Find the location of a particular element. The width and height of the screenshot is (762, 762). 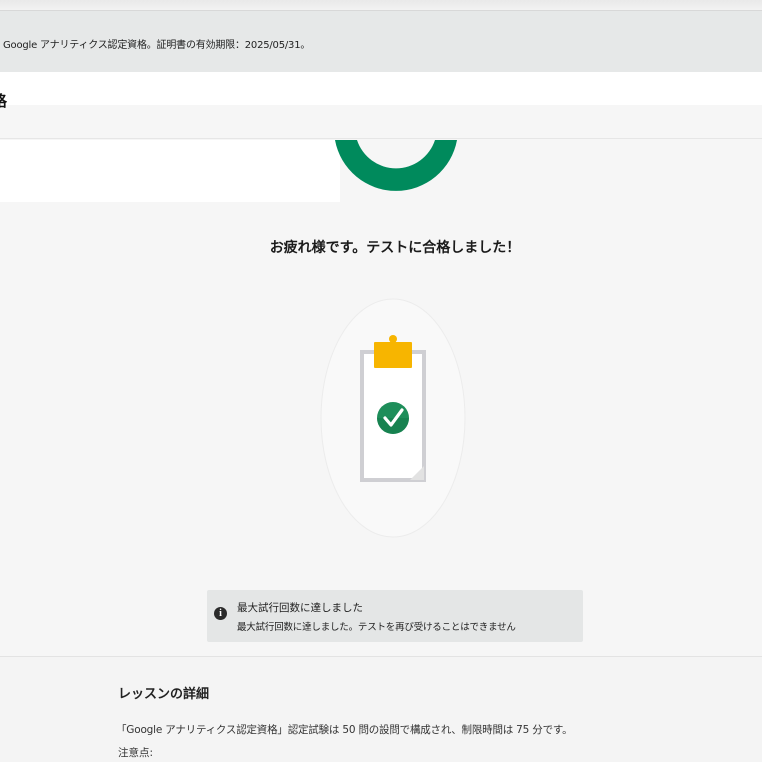

alert-title: 最大試行回数に達しました is located at coordinates (300, 608).